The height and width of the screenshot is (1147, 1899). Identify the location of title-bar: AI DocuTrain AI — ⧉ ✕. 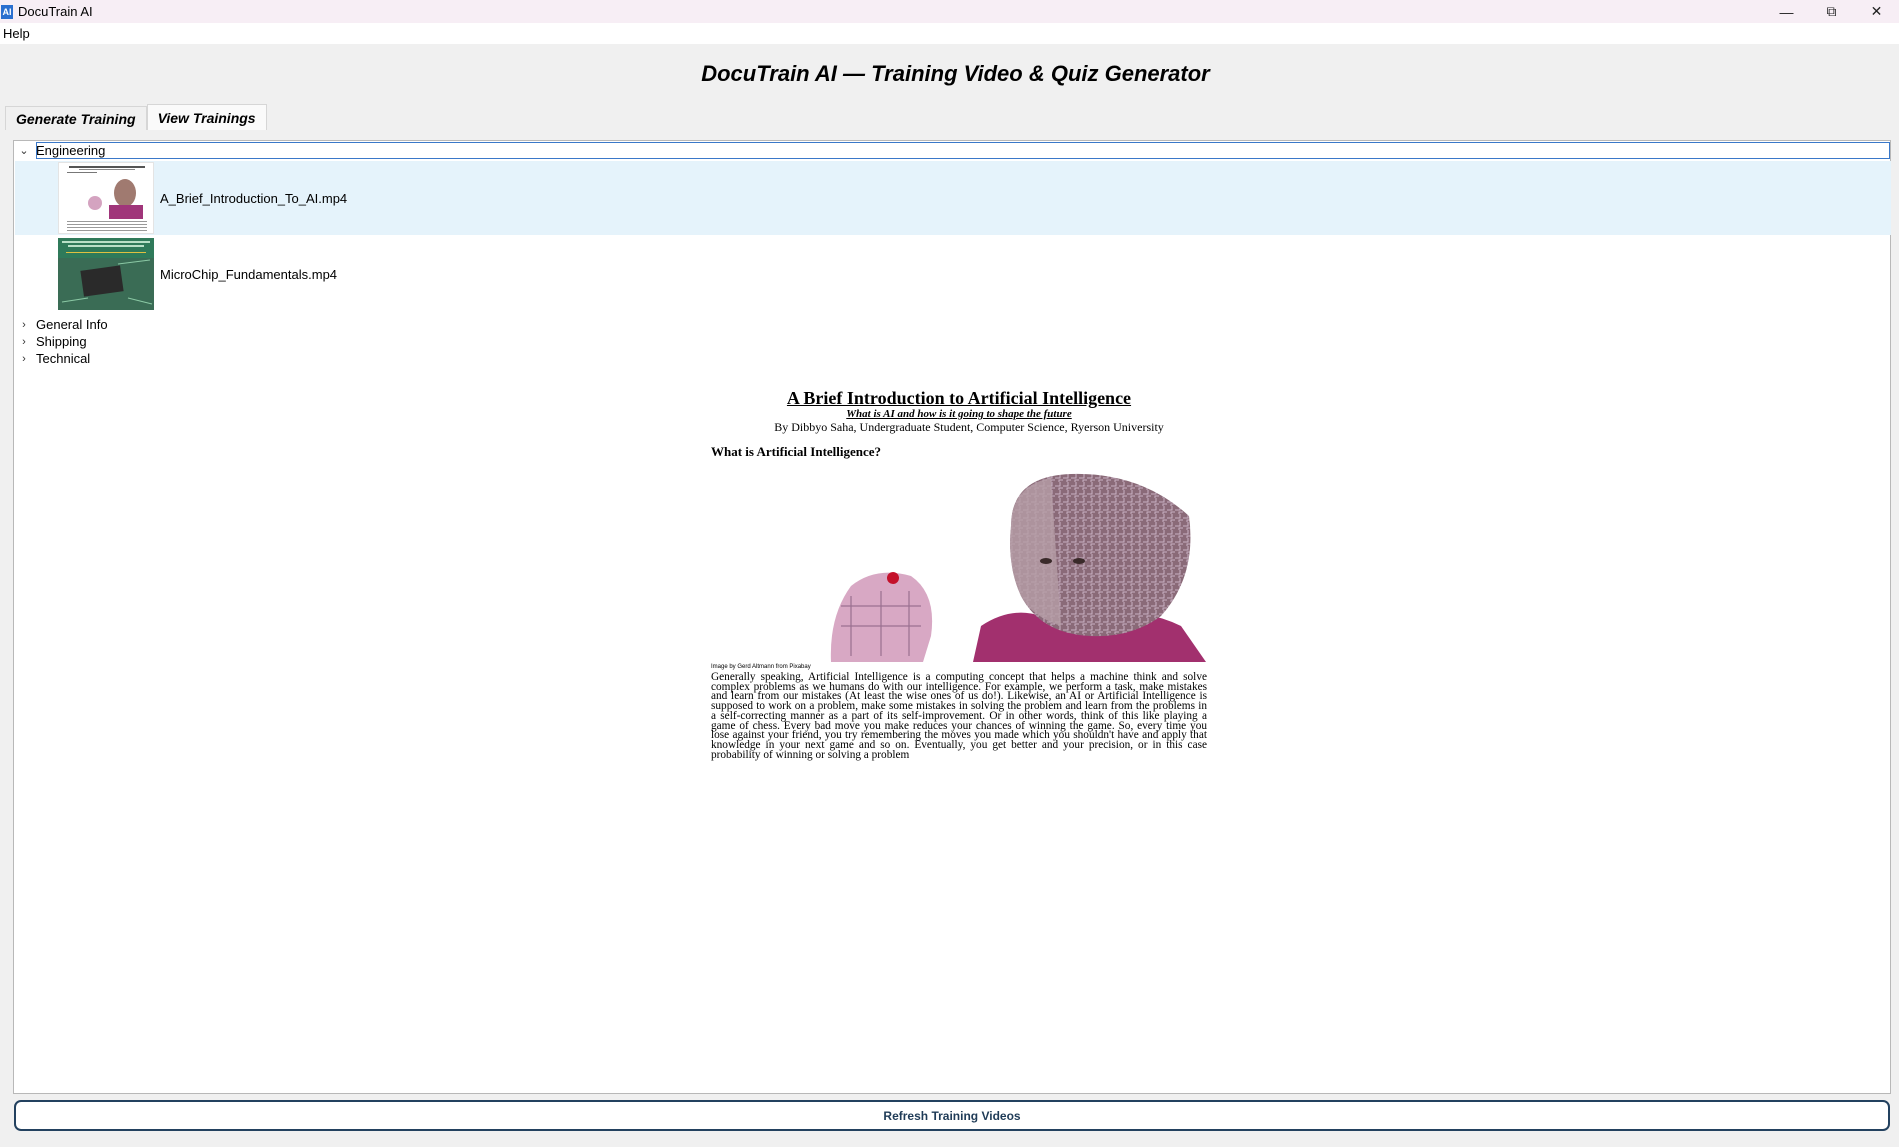
(949, 11).